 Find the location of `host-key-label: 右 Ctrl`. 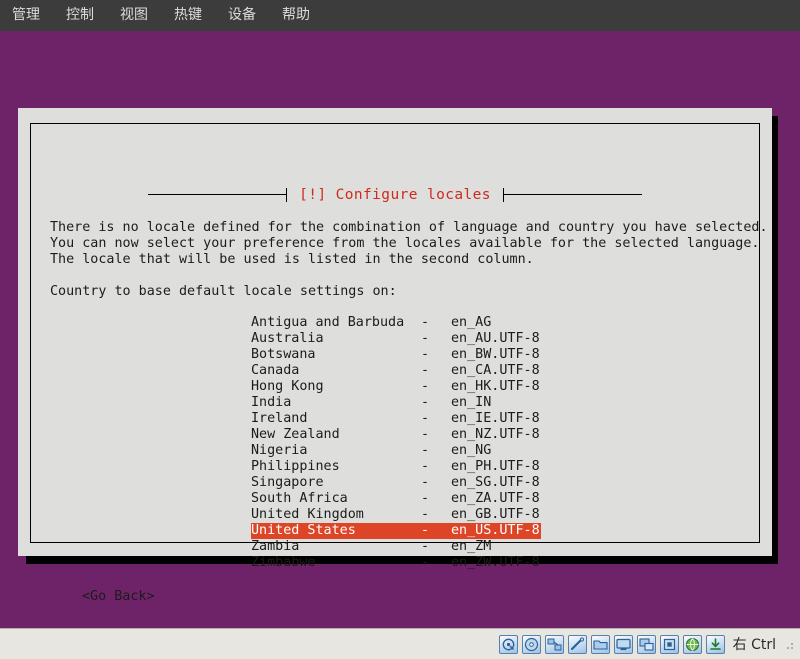

host-key-label: 右 Ctrl is located at coordinates (754, 645).